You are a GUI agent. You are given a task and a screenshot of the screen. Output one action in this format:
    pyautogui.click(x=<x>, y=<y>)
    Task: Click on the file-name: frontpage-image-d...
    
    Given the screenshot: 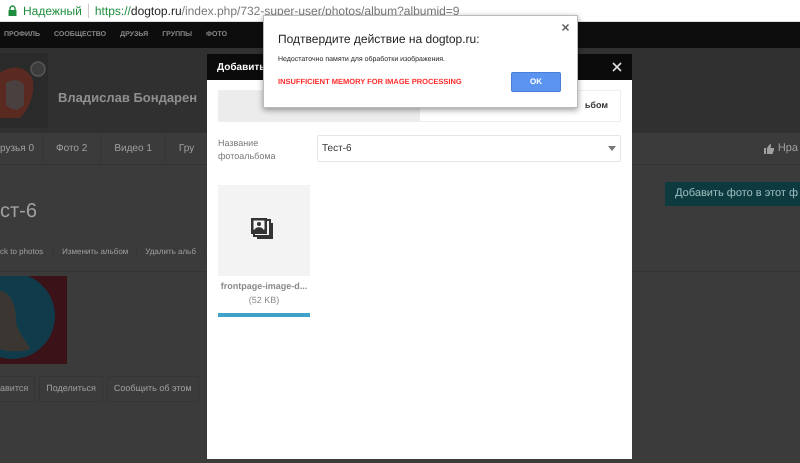 What is the action you would take?
    pyautogui.click(x=264, y=286)
    